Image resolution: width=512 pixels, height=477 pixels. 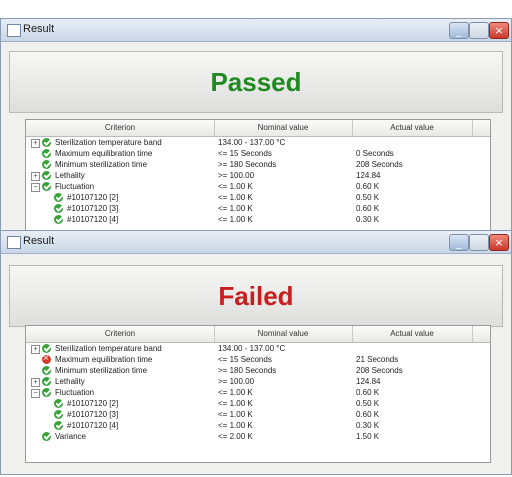 What do you see at coordinates (108, 142) in the screenshot?
I see `cell-criterion: Sterilization temperature band` at bounding box center [108, 142].